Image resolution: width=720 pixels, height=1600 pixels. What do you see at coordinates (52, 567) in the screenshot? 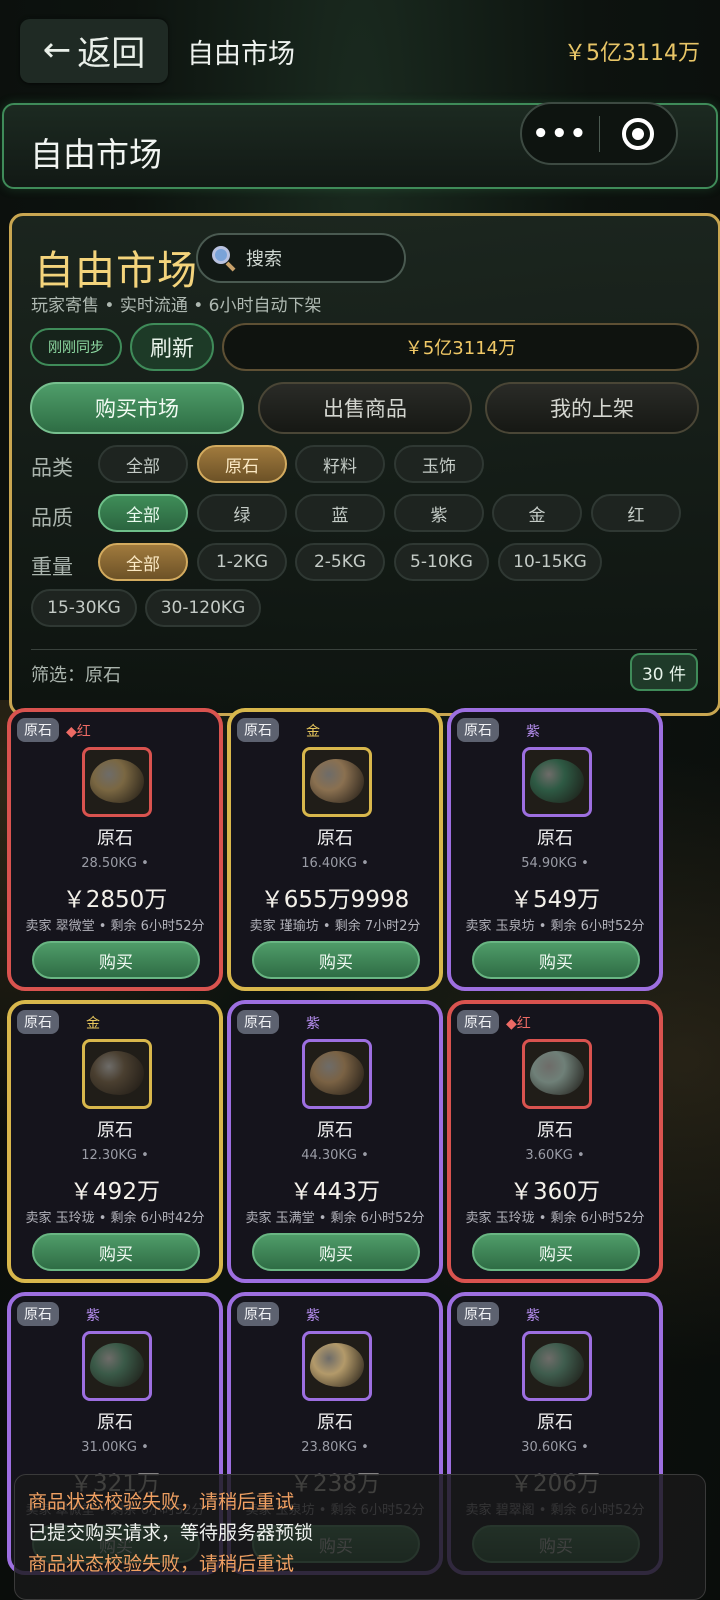
I see `filter-label-weight: 重量` at bounding box center [52, 567].